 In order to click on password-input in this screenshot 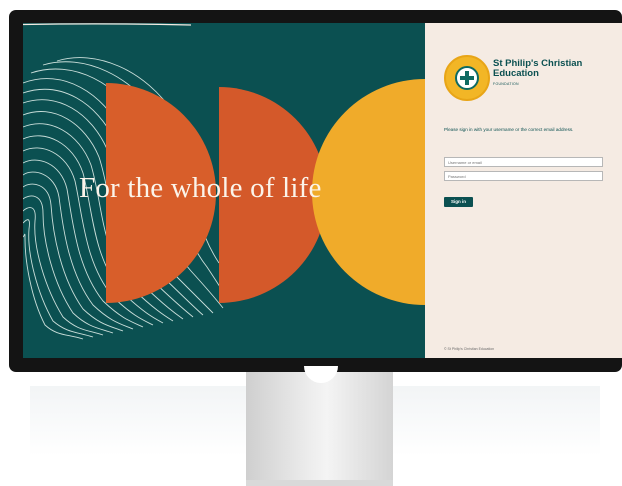, I will do `click(523, 176)`.